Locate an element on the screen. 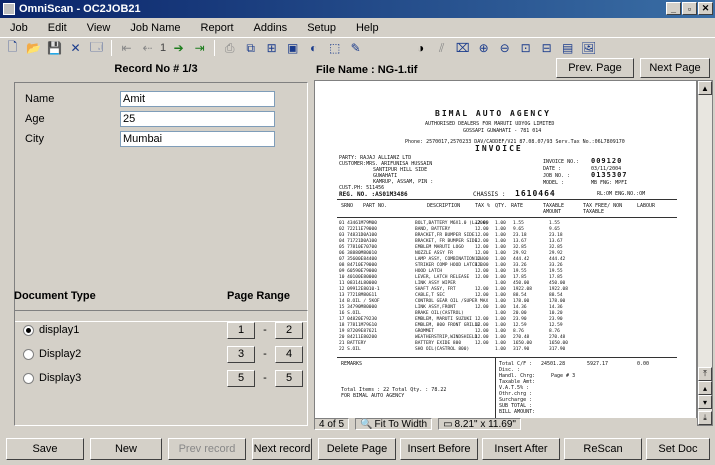  prev-page-button: Prev. Page is located at coordinates (595, 68).